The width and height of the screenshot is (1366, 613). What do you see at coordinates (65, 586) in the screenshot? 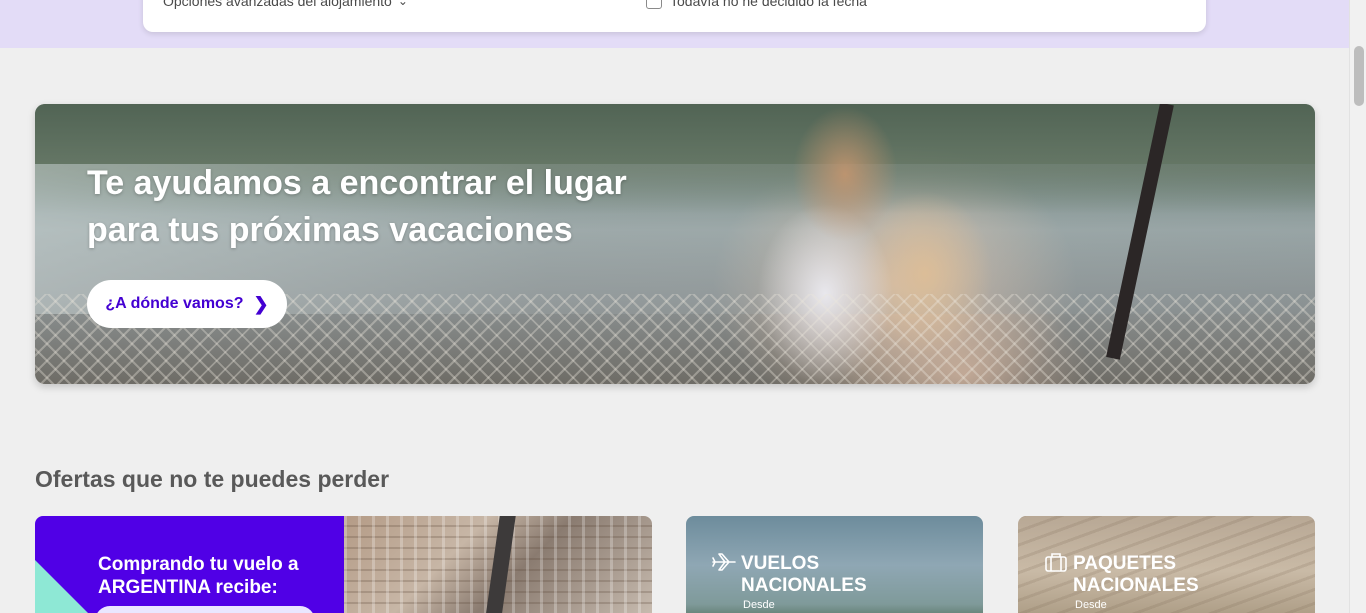
I see `promo-card-accent-shape` at bounding box center [65, 586].